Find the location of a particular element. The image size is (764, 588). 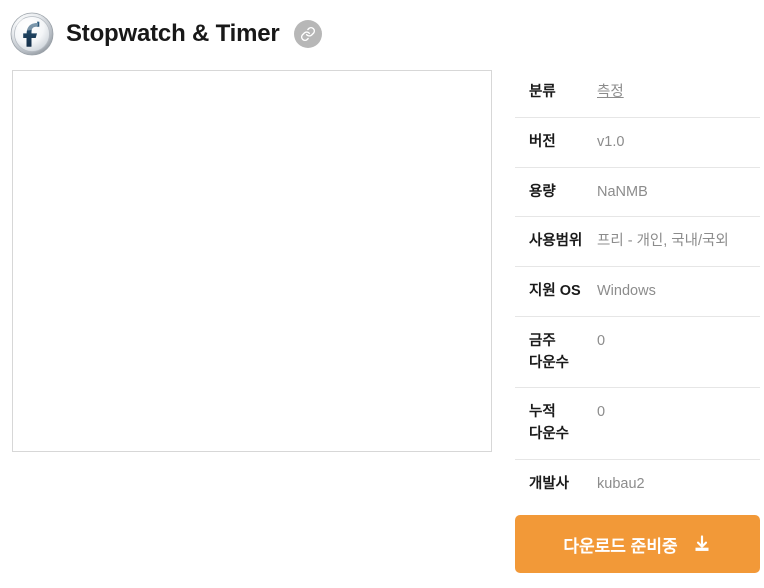

link-icon is located at coordinates (307, 34).